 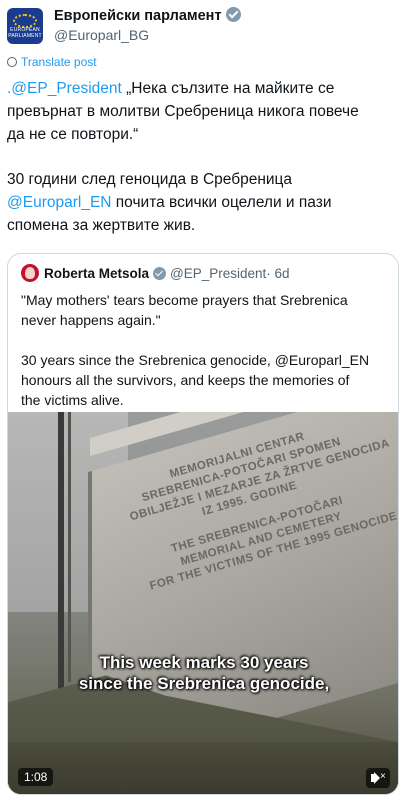 I want to click on post-text-line: да не се повтори.“, so click(x=73, y=134).